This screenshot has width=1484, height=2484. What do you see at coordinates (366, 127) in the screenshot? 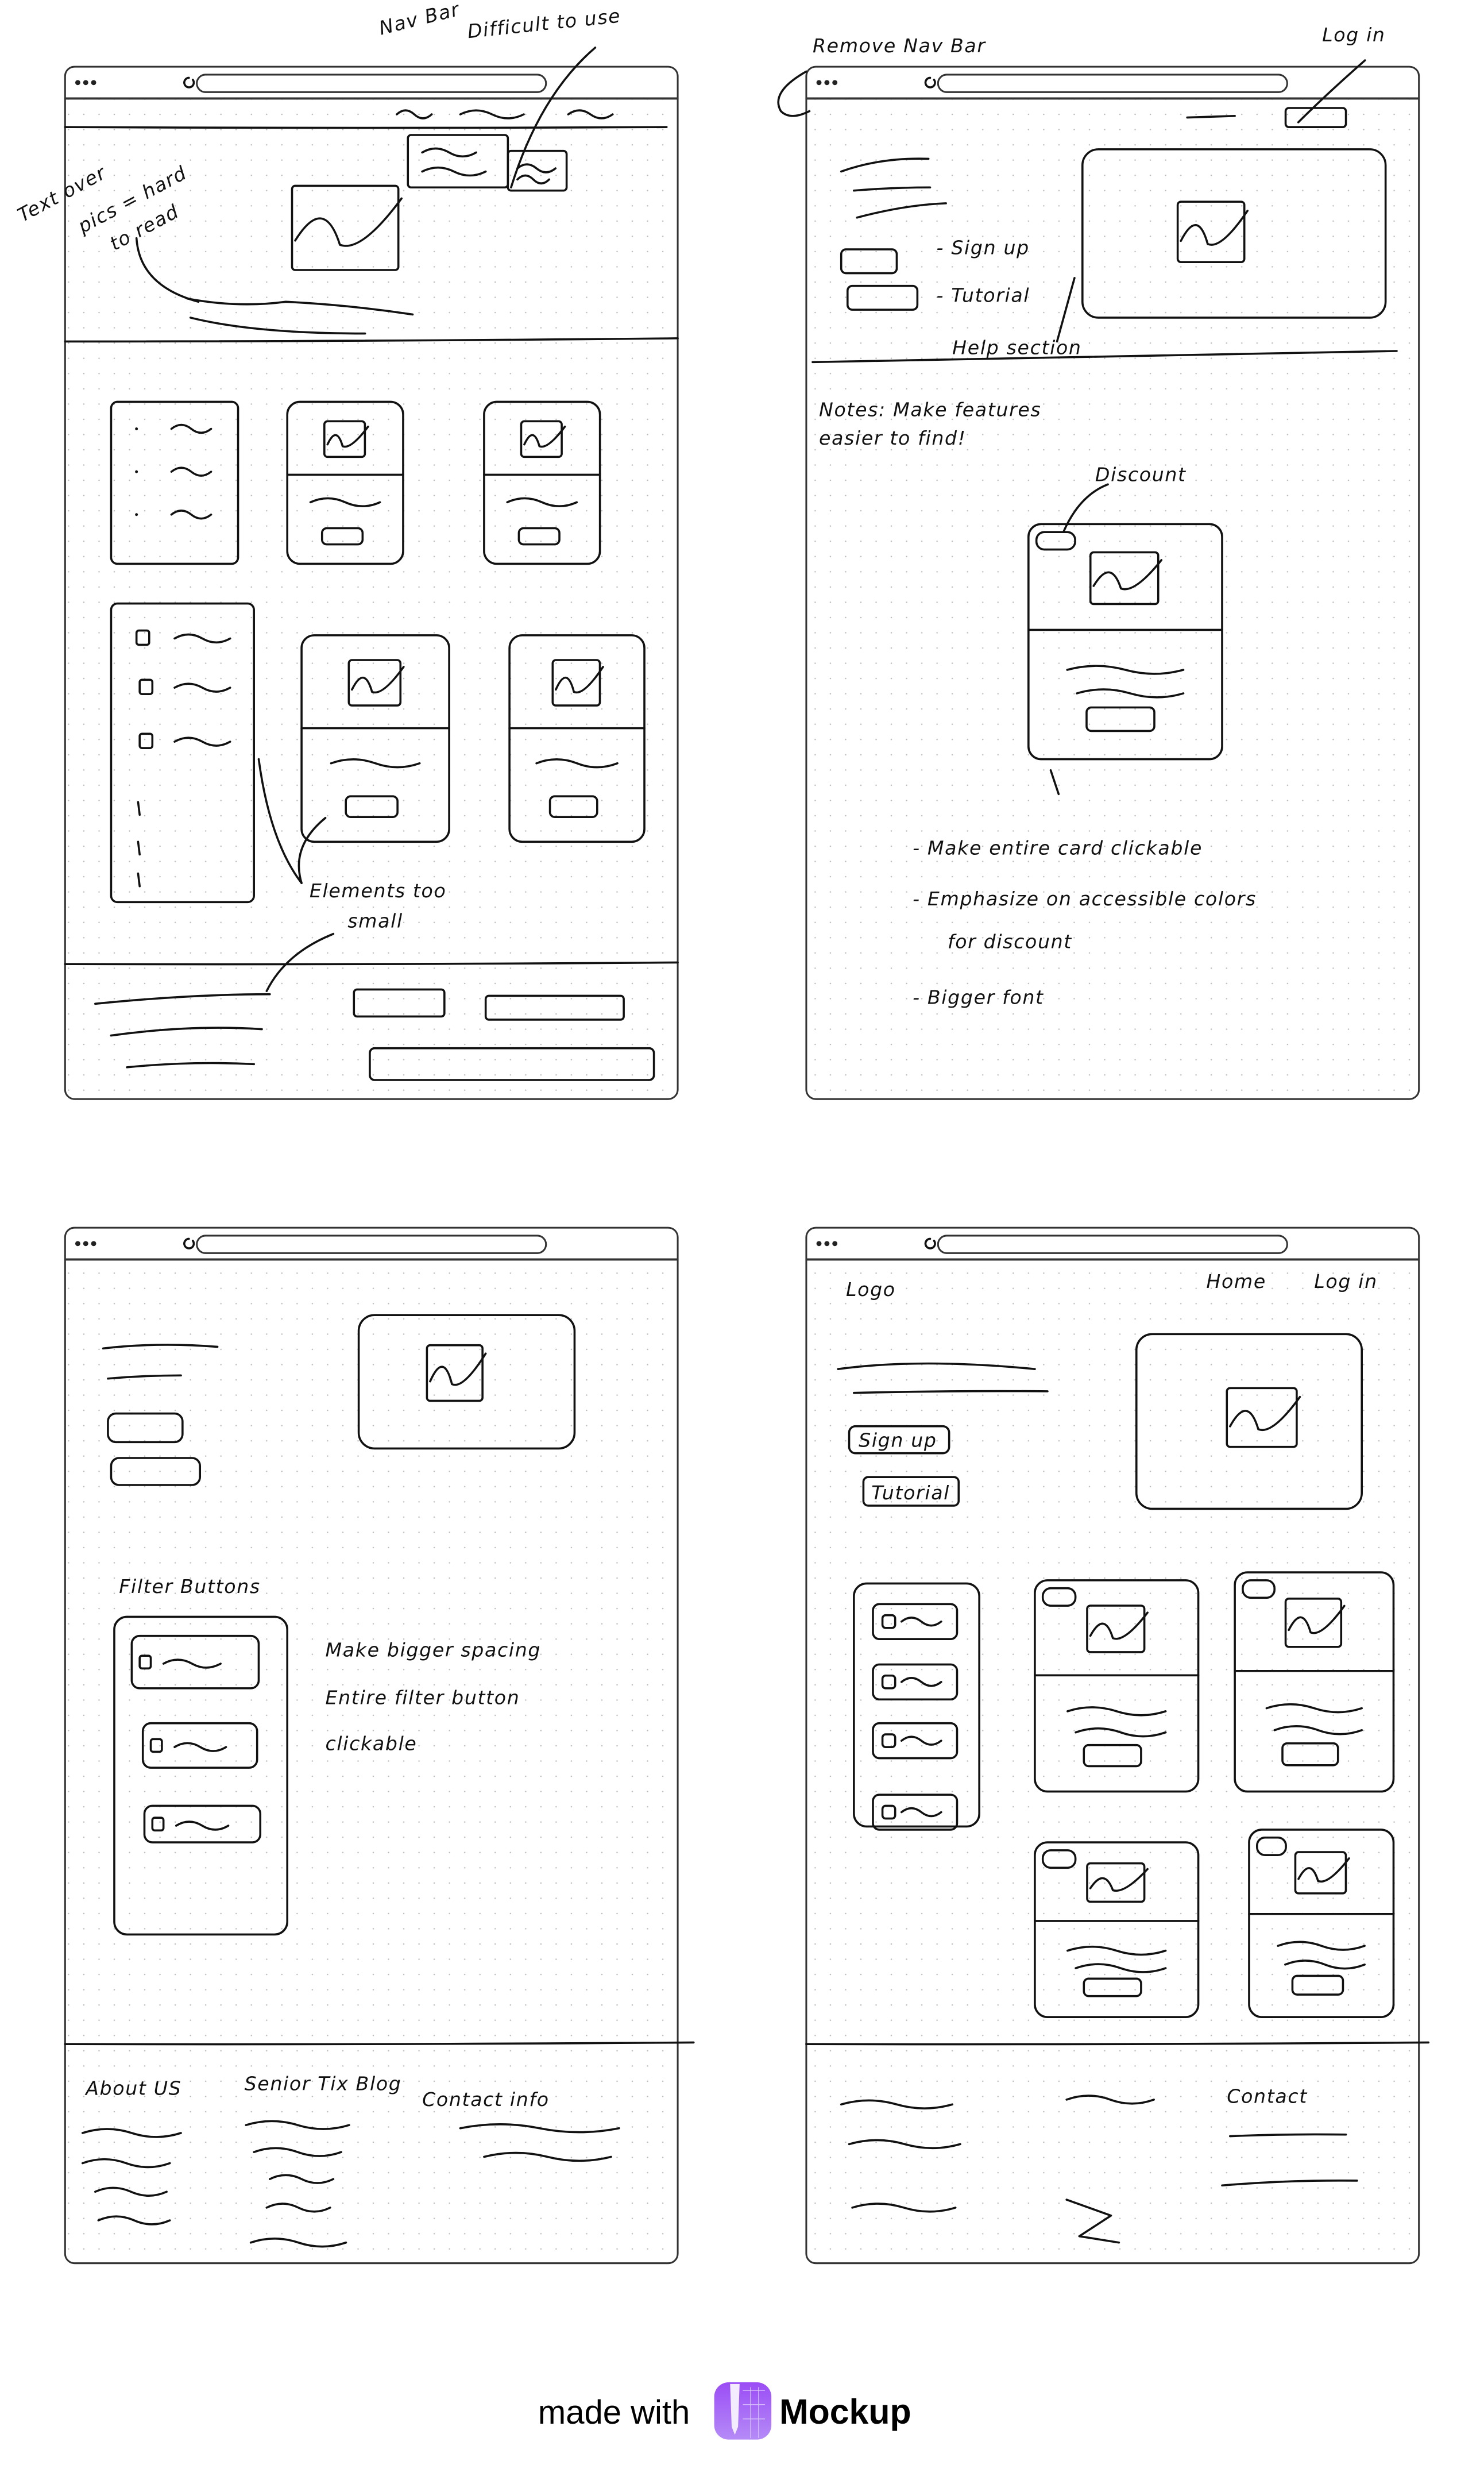
I see `nav-bar-divider` at bounding box center [366, 127].